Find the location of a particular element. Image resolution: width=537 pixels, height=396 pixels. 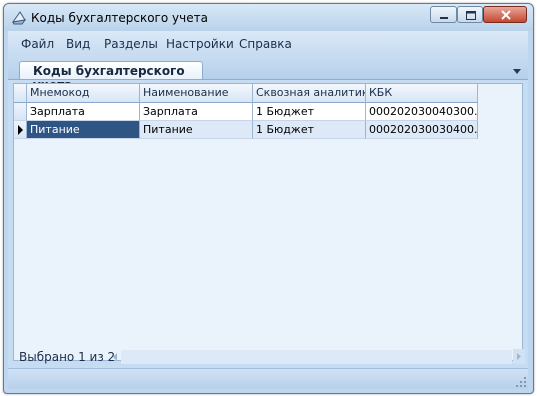

scroll-right-button is located at coordinates (519, 356).